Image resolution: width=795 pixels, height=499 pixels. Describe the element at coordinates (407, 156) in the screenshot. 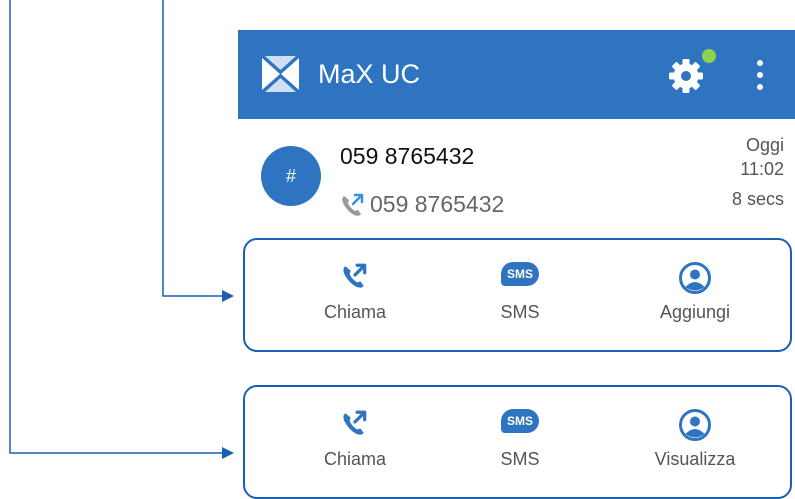

I see `caller-name: 059 8765432` at that location.